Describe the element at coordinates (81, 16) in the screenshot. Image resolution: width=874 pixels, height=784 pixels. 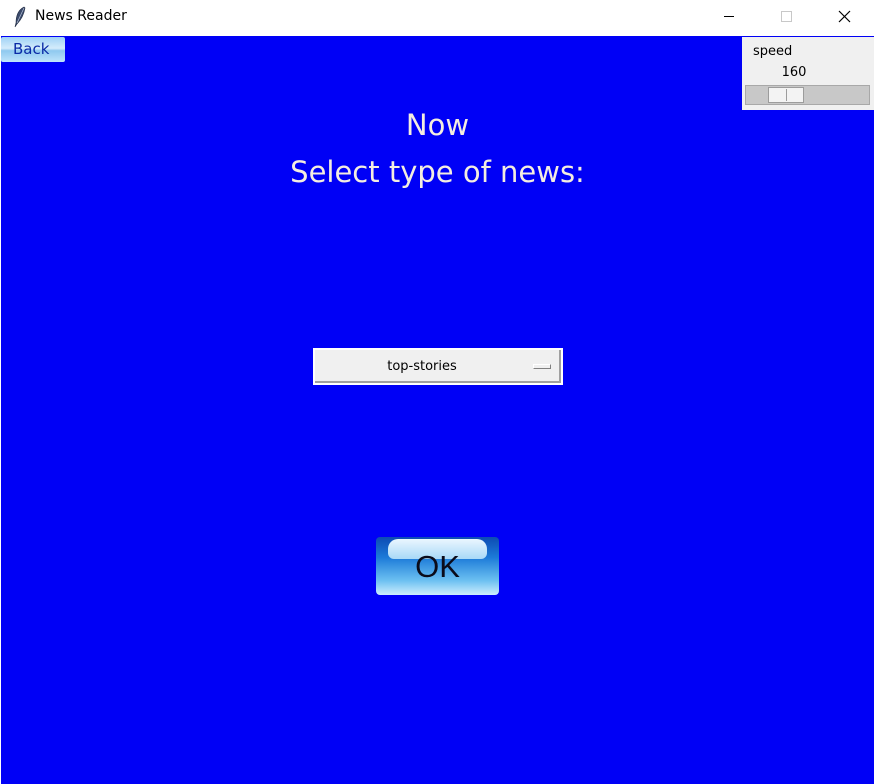
I see `window-title: News Reader` at that location.